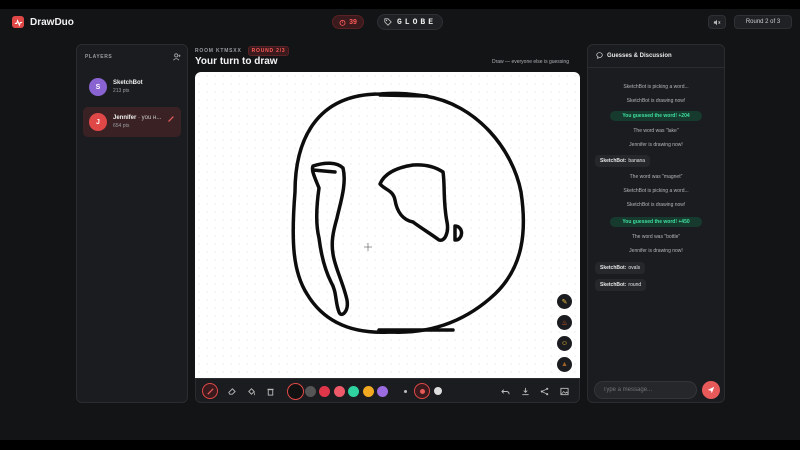 The image size is (800, 450). Describe the element at coordinates (132, 87) in the screenshot. I see `player-card: S SketchBot 213 pts` at that location.